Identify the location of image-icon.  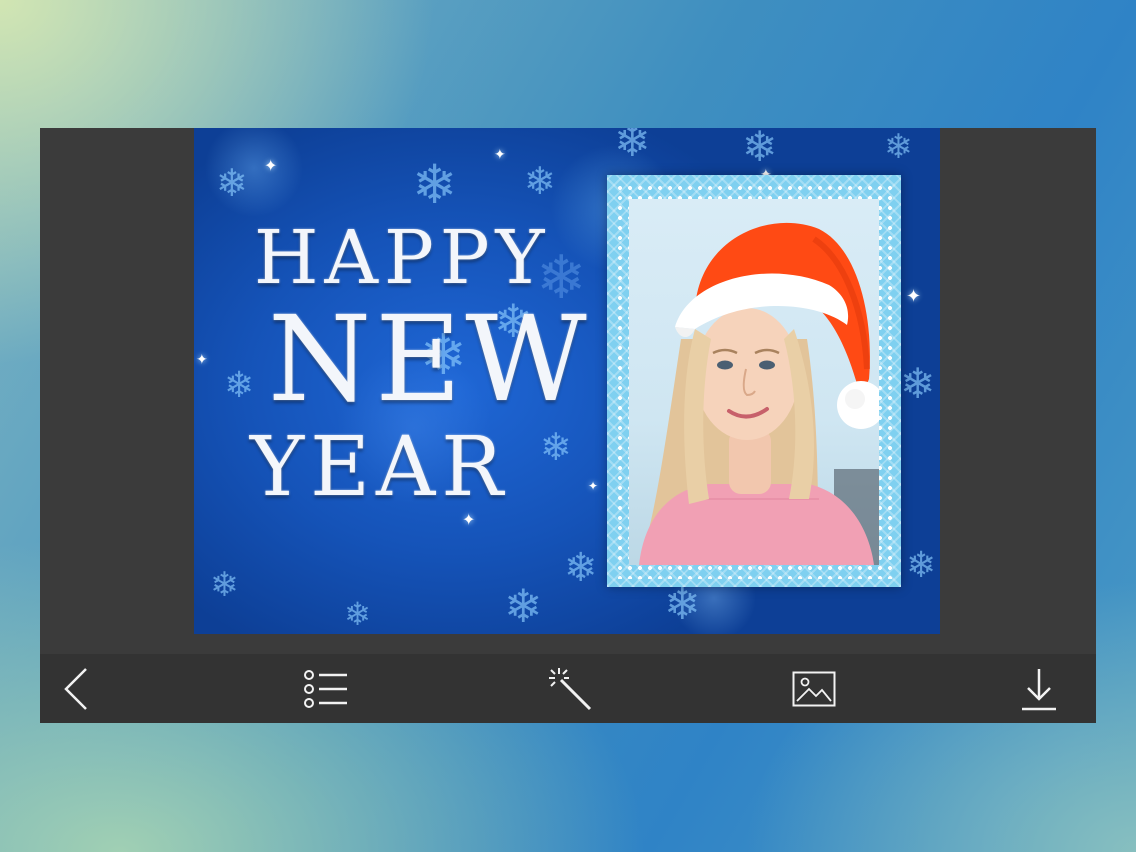
(814, 688).